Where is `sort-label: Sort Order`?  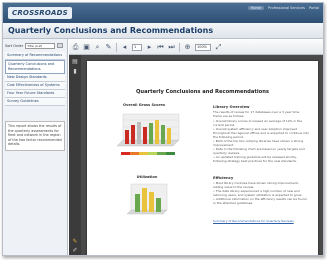
sort-label: Sort Order is located at coordinates (14, 45).